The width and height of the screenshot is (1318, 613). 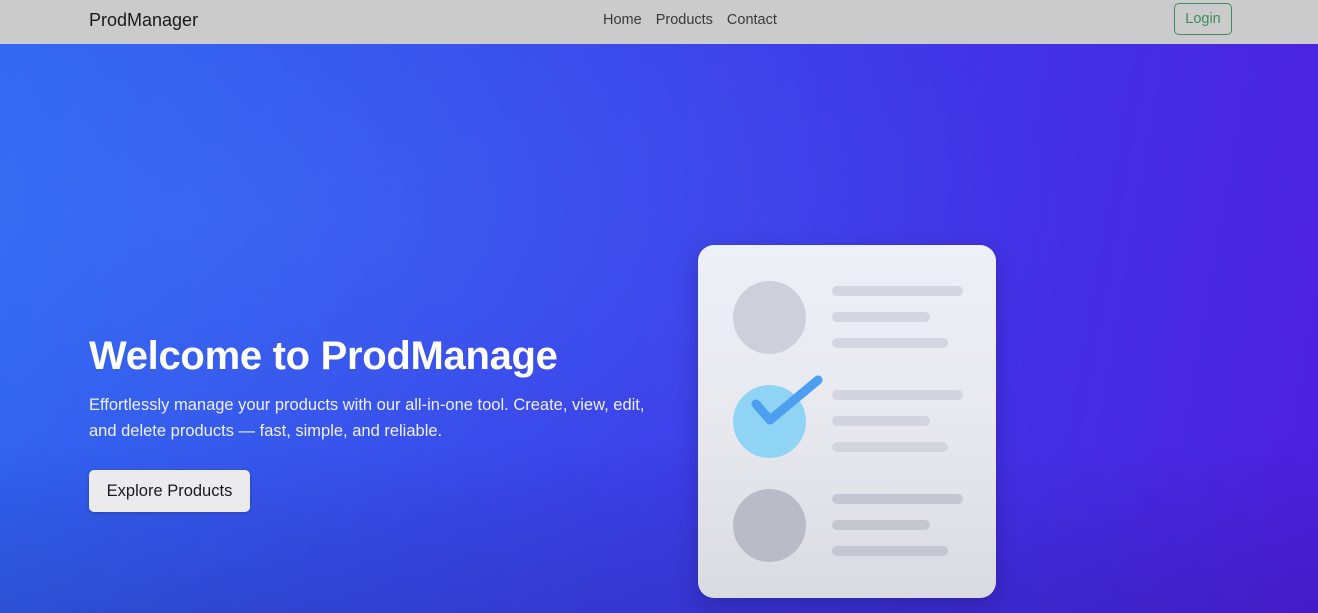 What do you see at coordinates (787, 400) in the screenshot?
I see `checkmark-icon` at bounding box center [787, 400].